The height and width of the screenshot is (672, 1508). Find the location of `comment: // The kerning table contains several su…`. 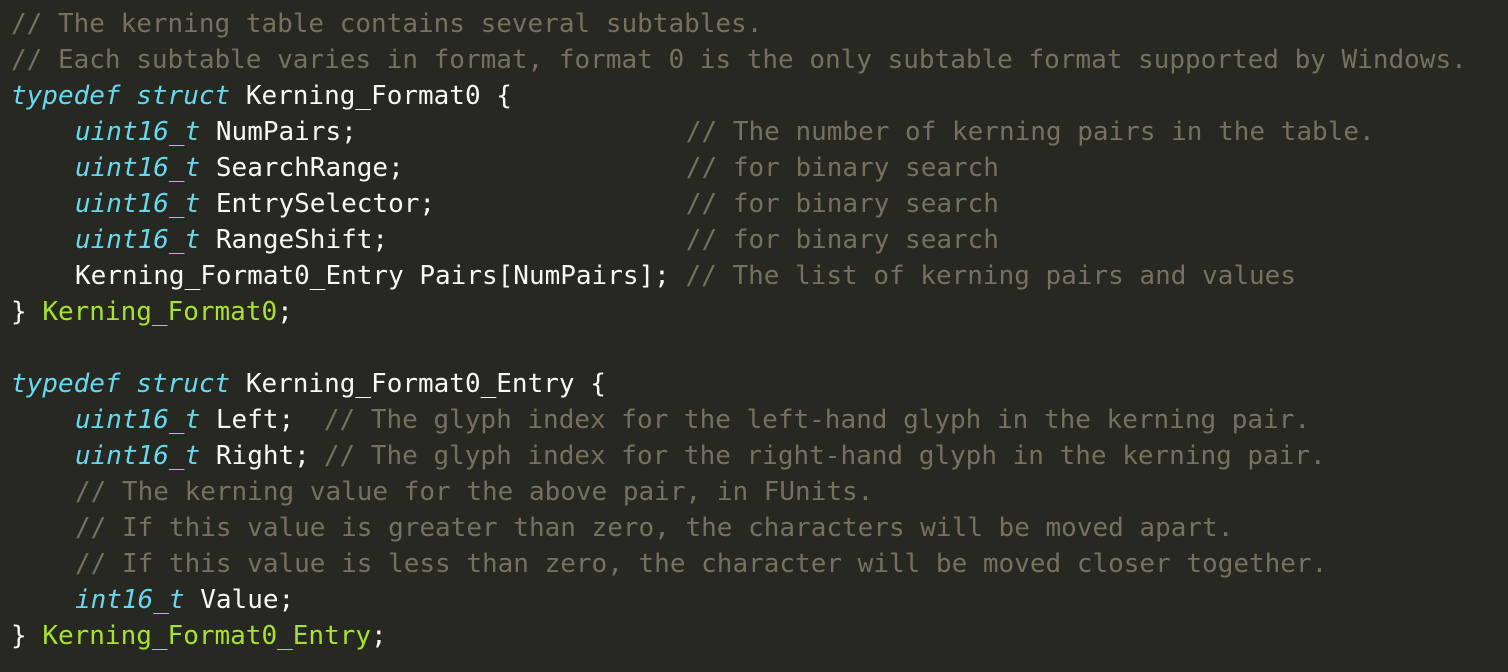

comment: // The kerning table contains several su… is located at coordinates (387, 24).